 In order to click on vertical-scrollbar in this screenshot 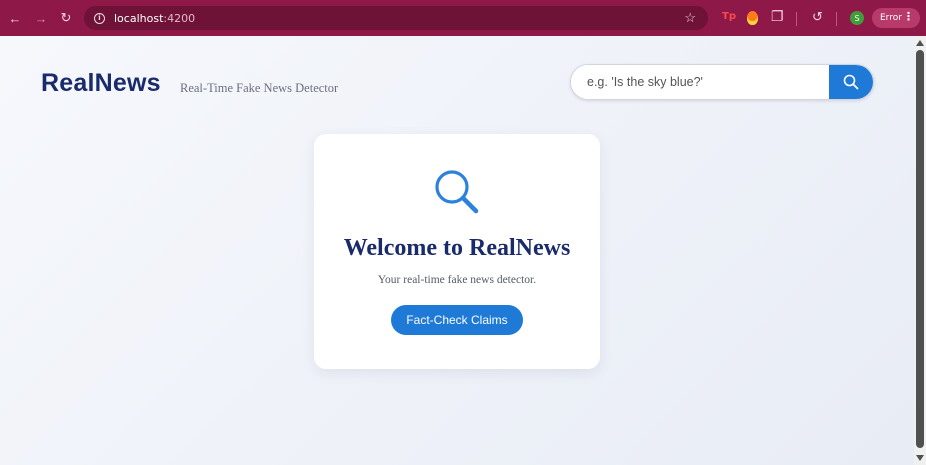, I will do `click(920, 250)`.